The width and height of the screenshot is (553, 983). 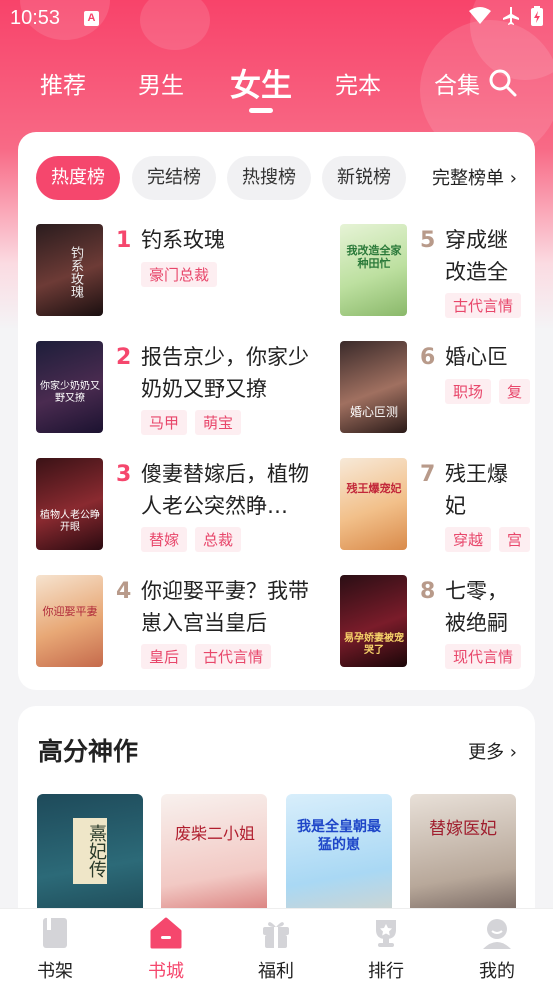 What do you see at coordinates (373, 504) in the screenshot?
I see `book-cover: 残王爆宠妃` at bounding box center [373, 504].